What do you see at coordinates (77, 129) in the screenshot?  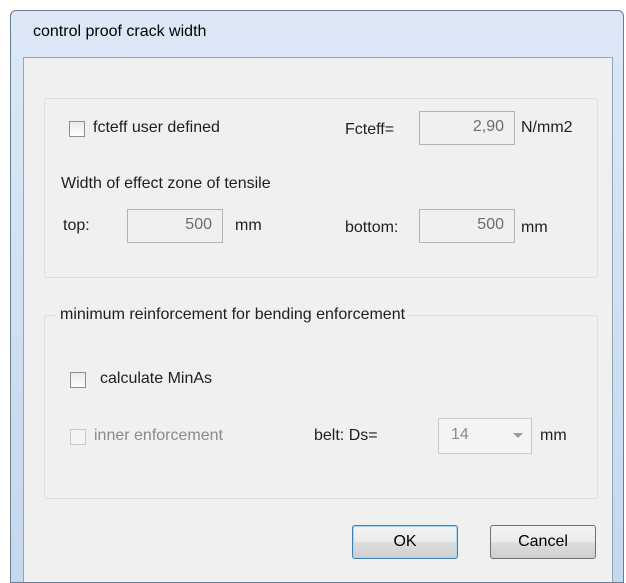 I see `fcteff-user-defined-checkbox` at bounding box center [77, 129].